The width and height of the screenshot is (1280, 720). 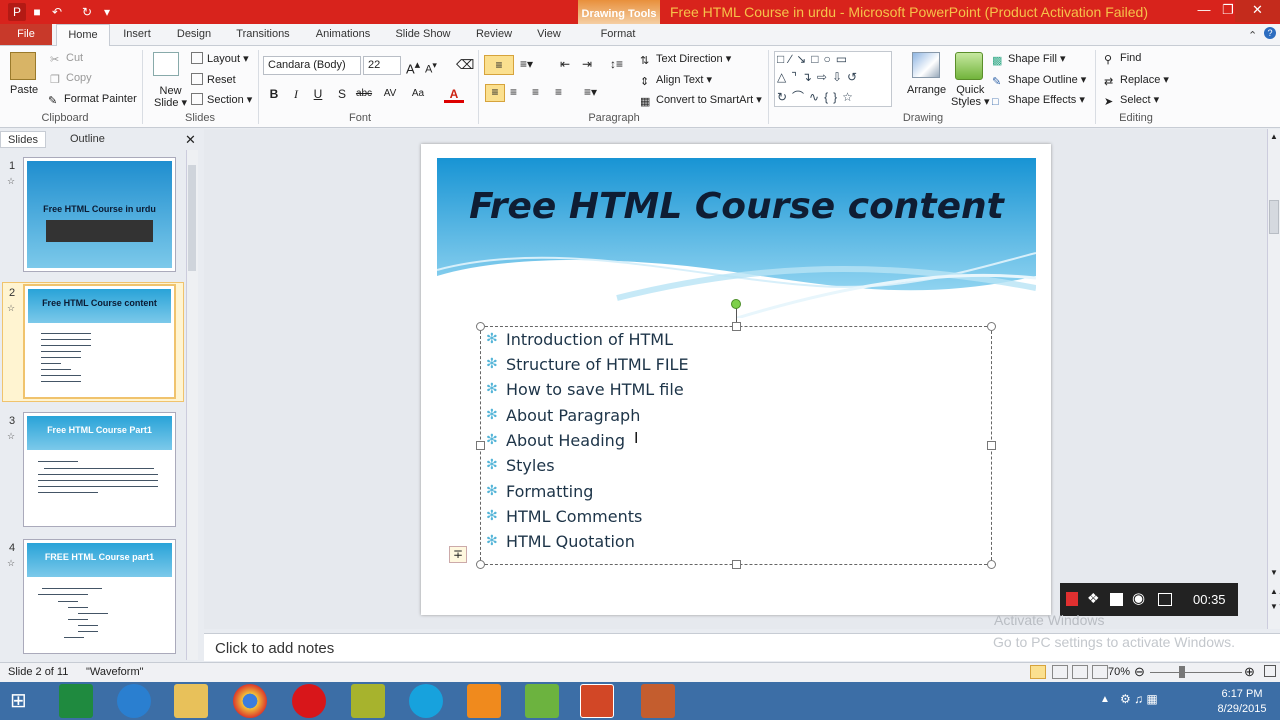 What do you see at coordinates (1038, 672) in the screenshot?
I see `normal-view-icon` at bounding box center [1038, 672].